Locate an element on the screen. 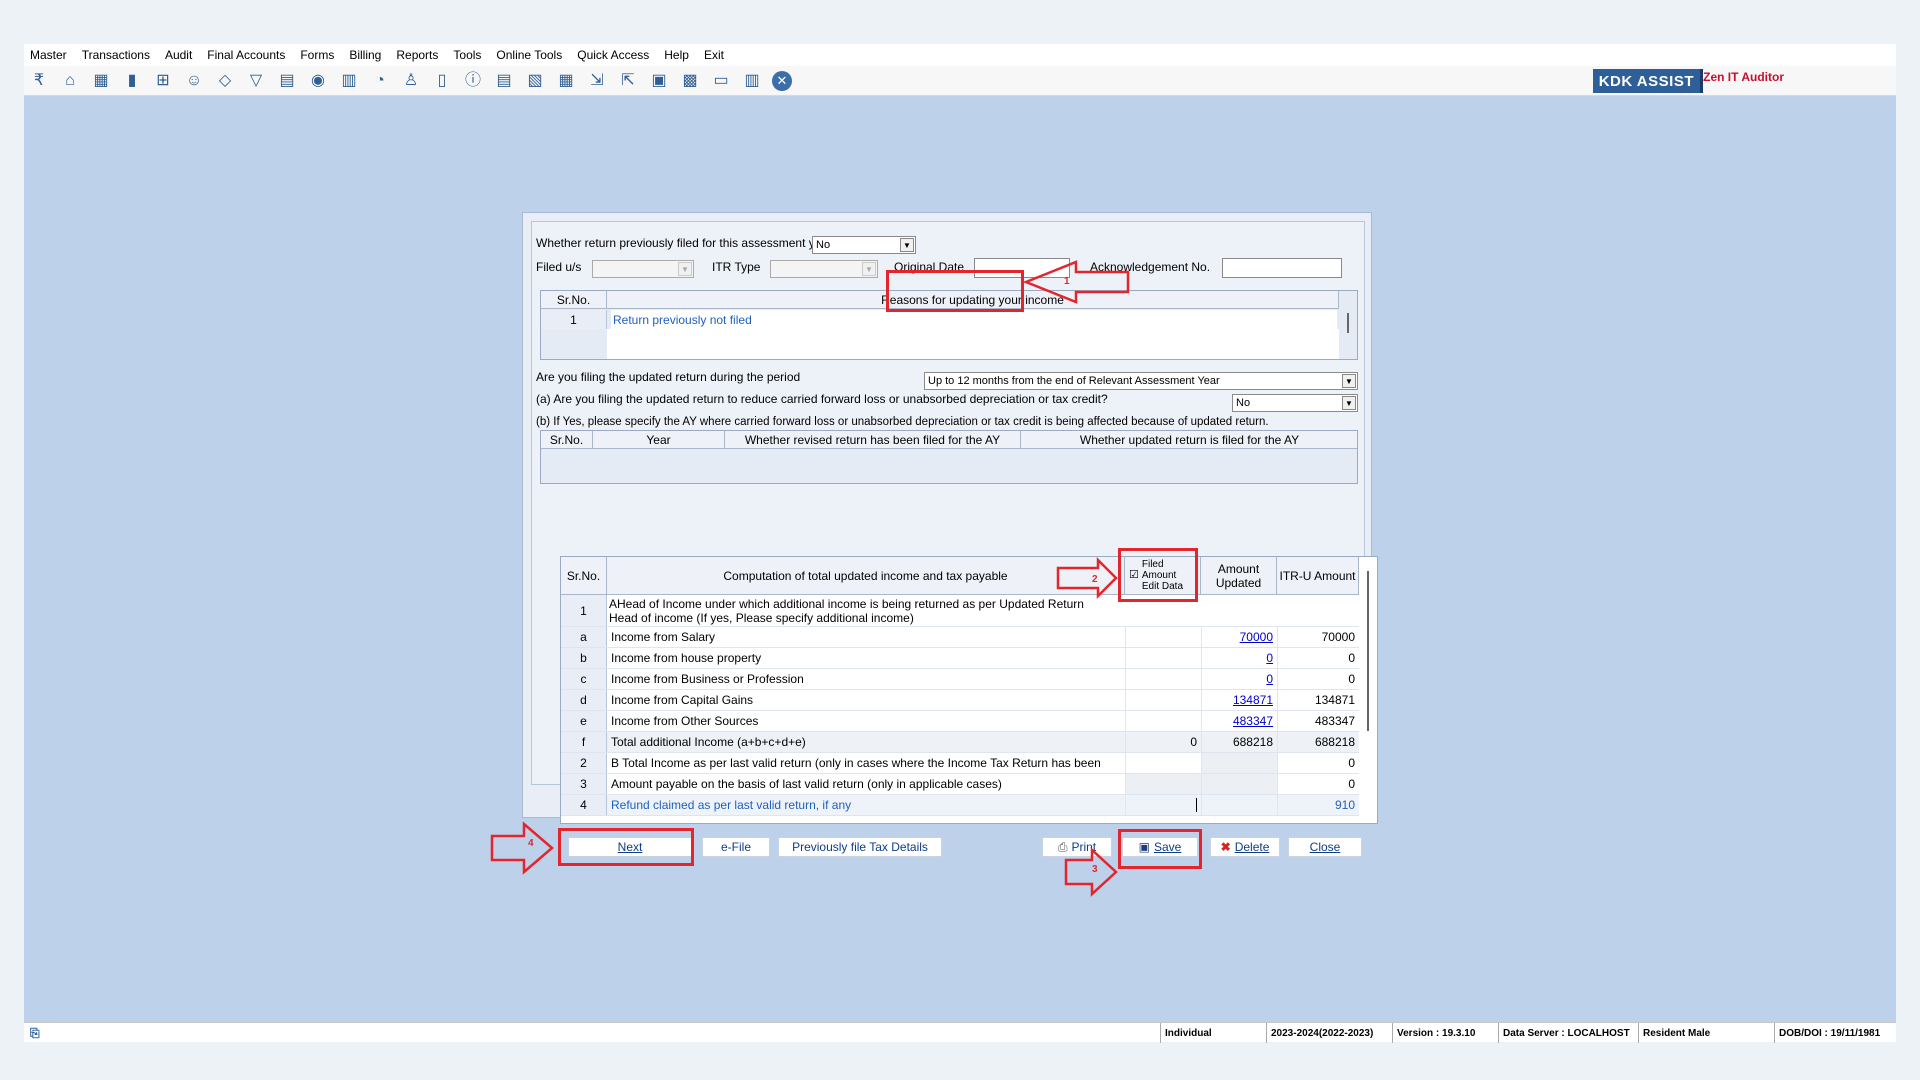 The width and height of the screenshot is (1920, 1080). itr-type-select: ▼ is located at coordinates (824, 269).